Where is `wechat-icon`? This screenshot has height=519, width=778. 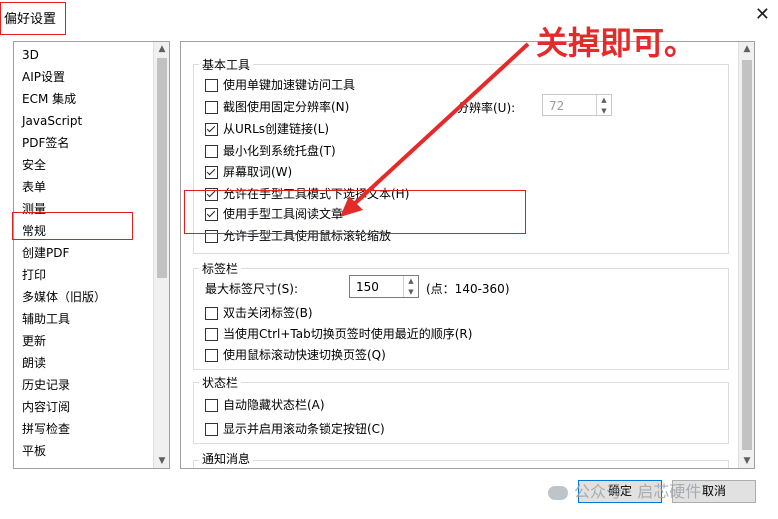 wechat-icon is located at coordinates (558, 492).